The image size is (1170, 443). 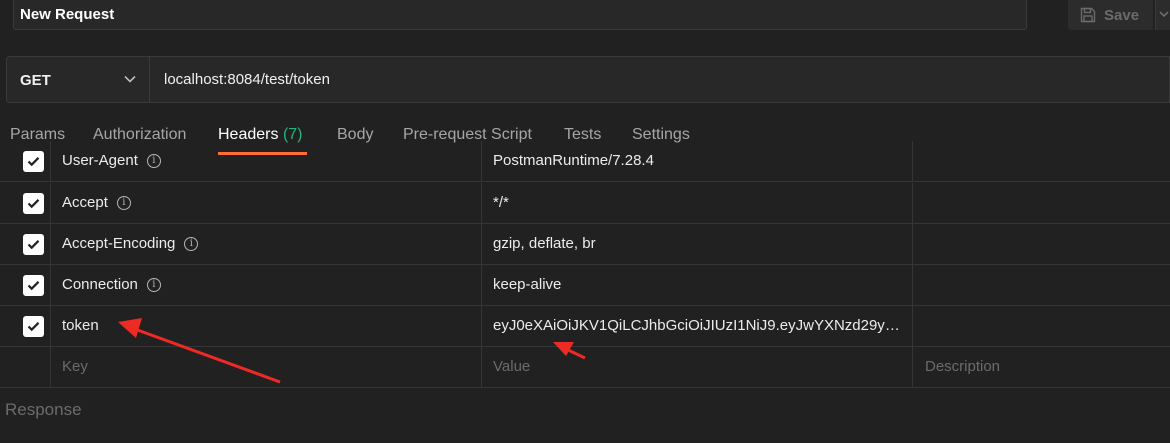 I want to click on header-value: PostmanRuntime/7.28.4, so click(x=573, y=160).